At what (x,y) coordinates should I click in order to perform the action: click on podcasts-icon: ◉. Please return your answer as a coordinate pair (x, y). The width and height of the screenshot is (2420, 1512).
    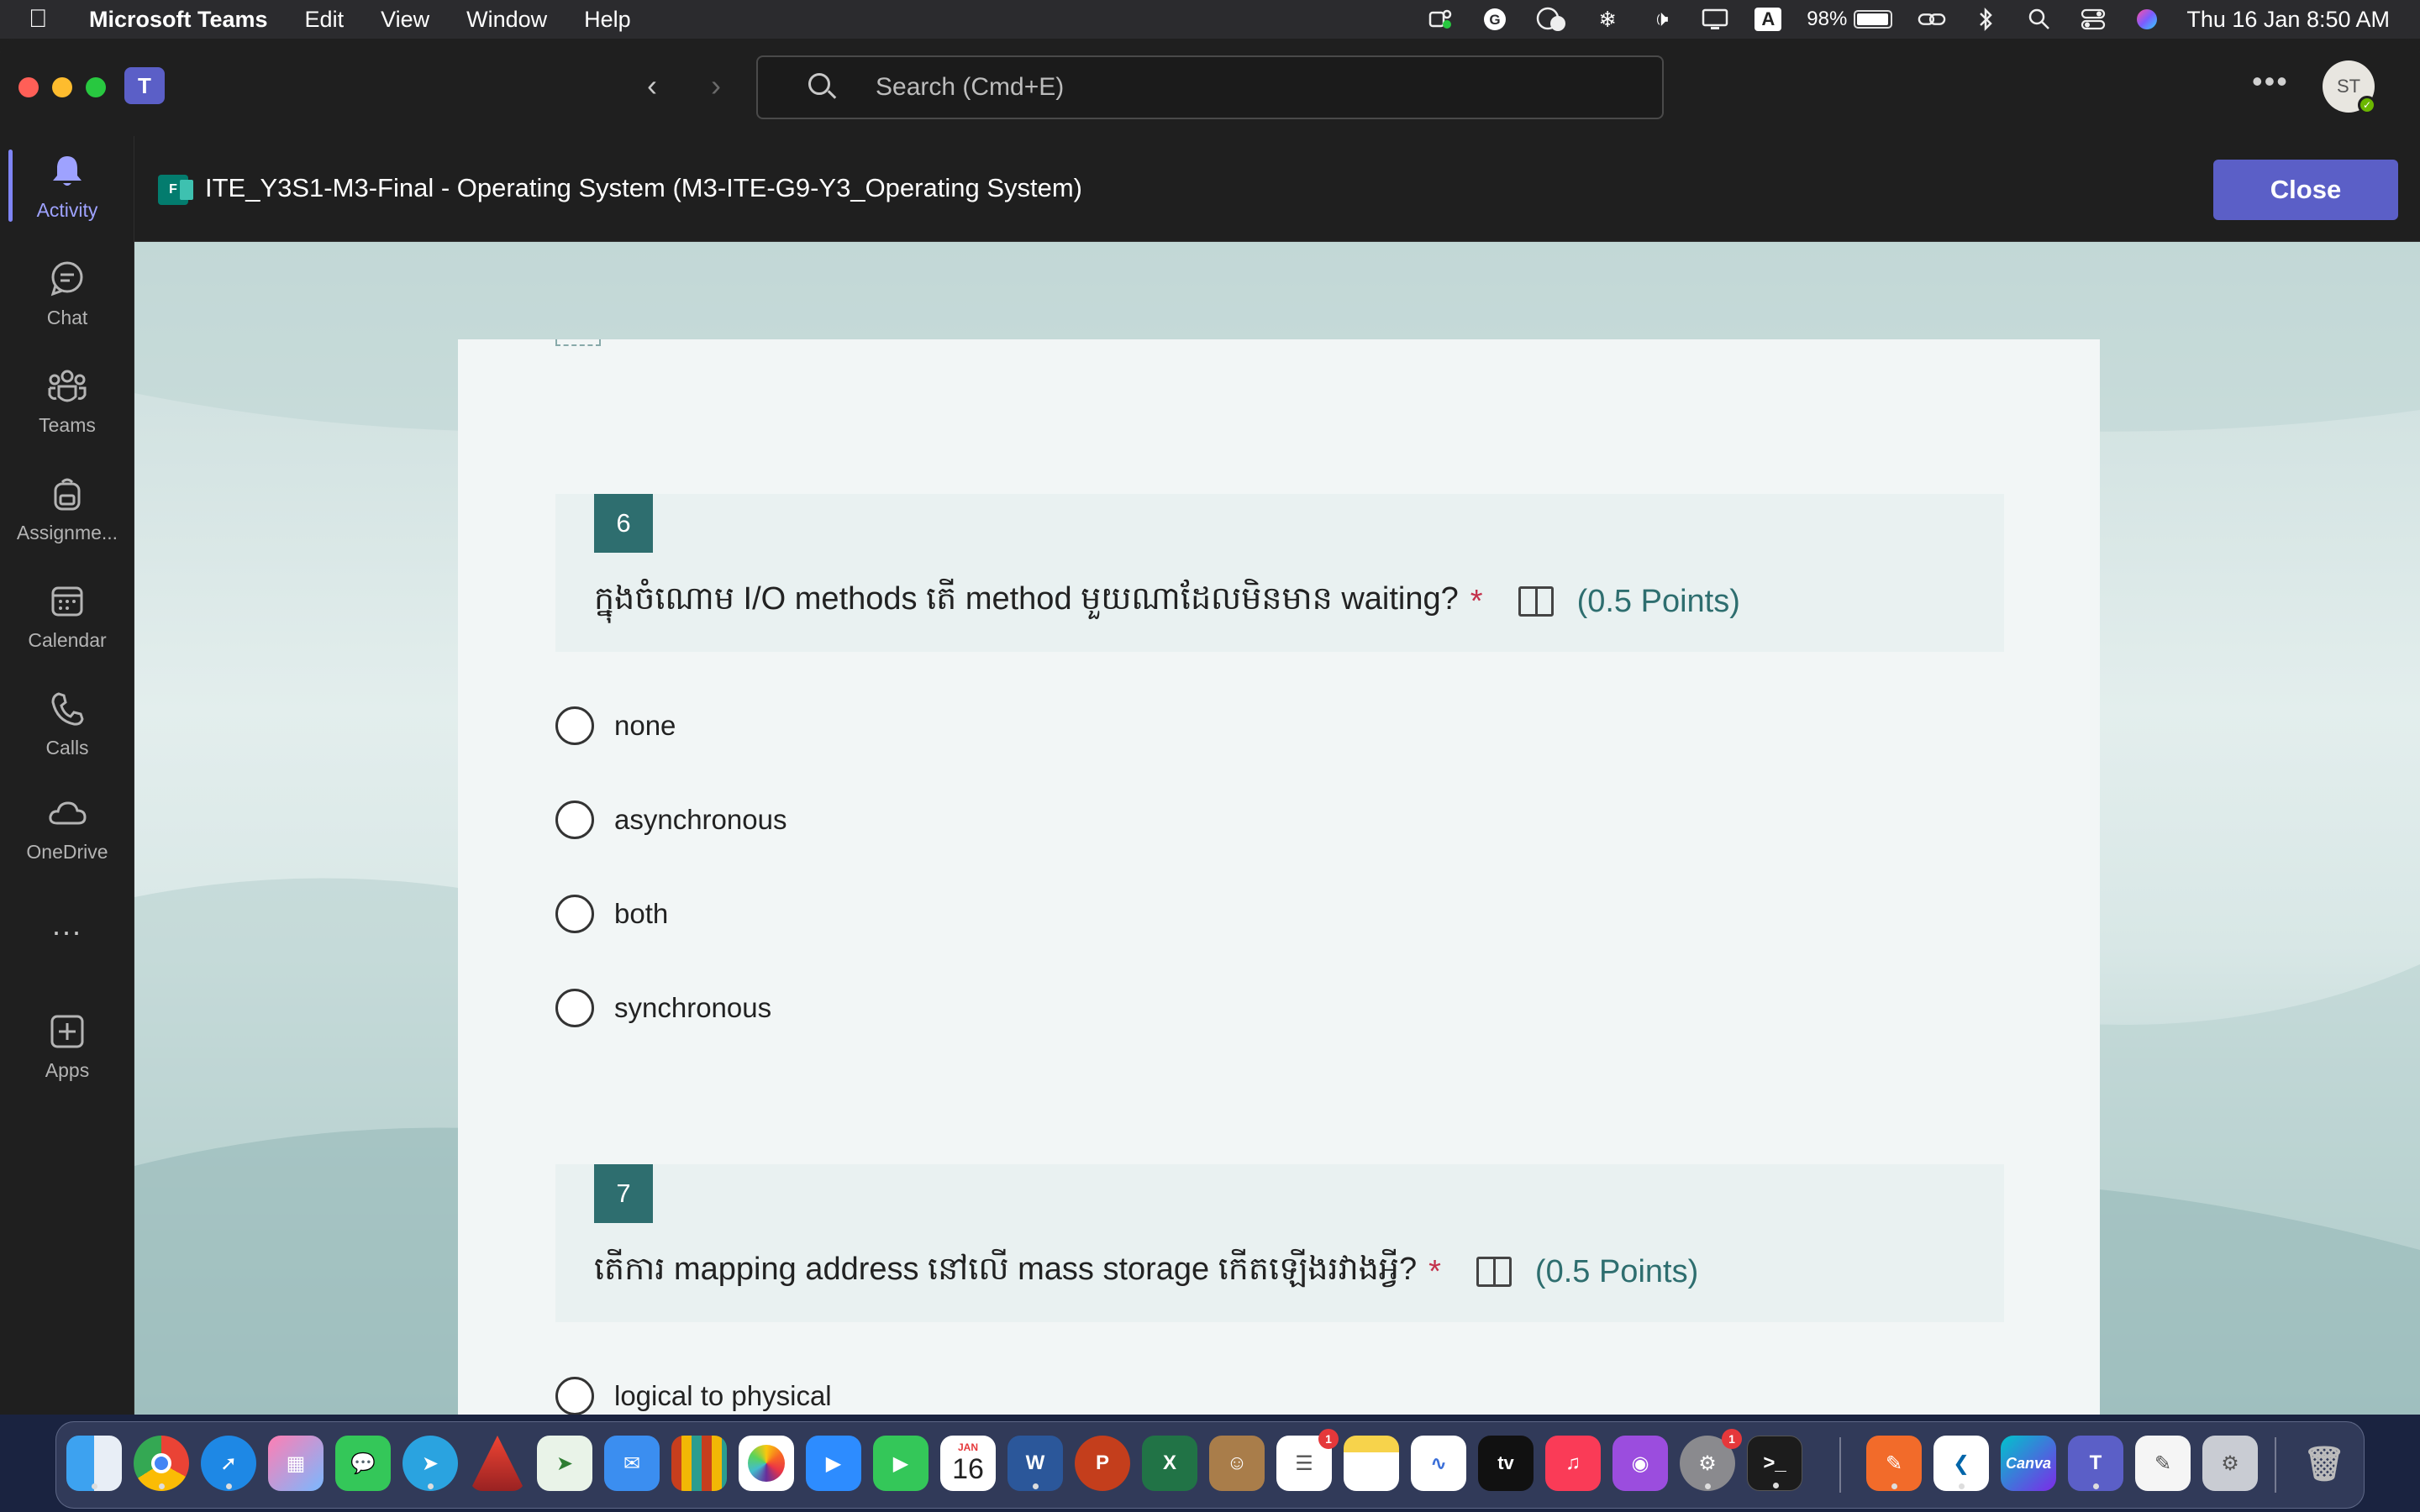
    Looking at the image, I should click on (1640, 1463).